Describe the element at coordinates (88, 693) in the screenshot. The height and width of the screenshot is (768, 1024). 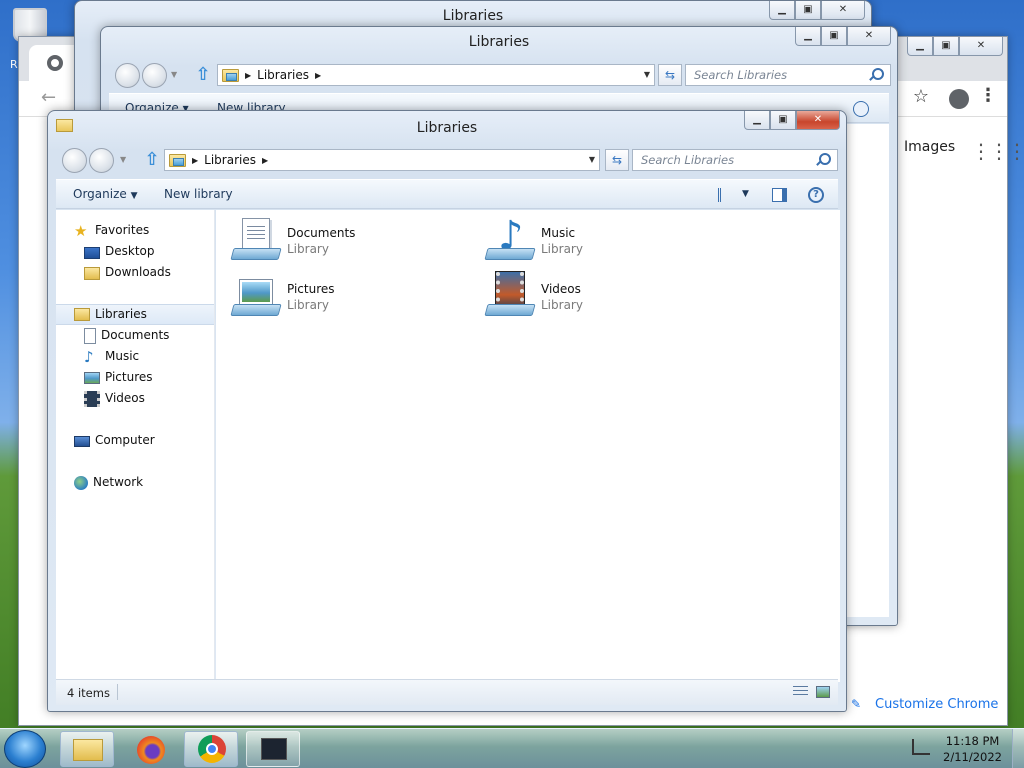
I see `item-count: 4 items` at that location.